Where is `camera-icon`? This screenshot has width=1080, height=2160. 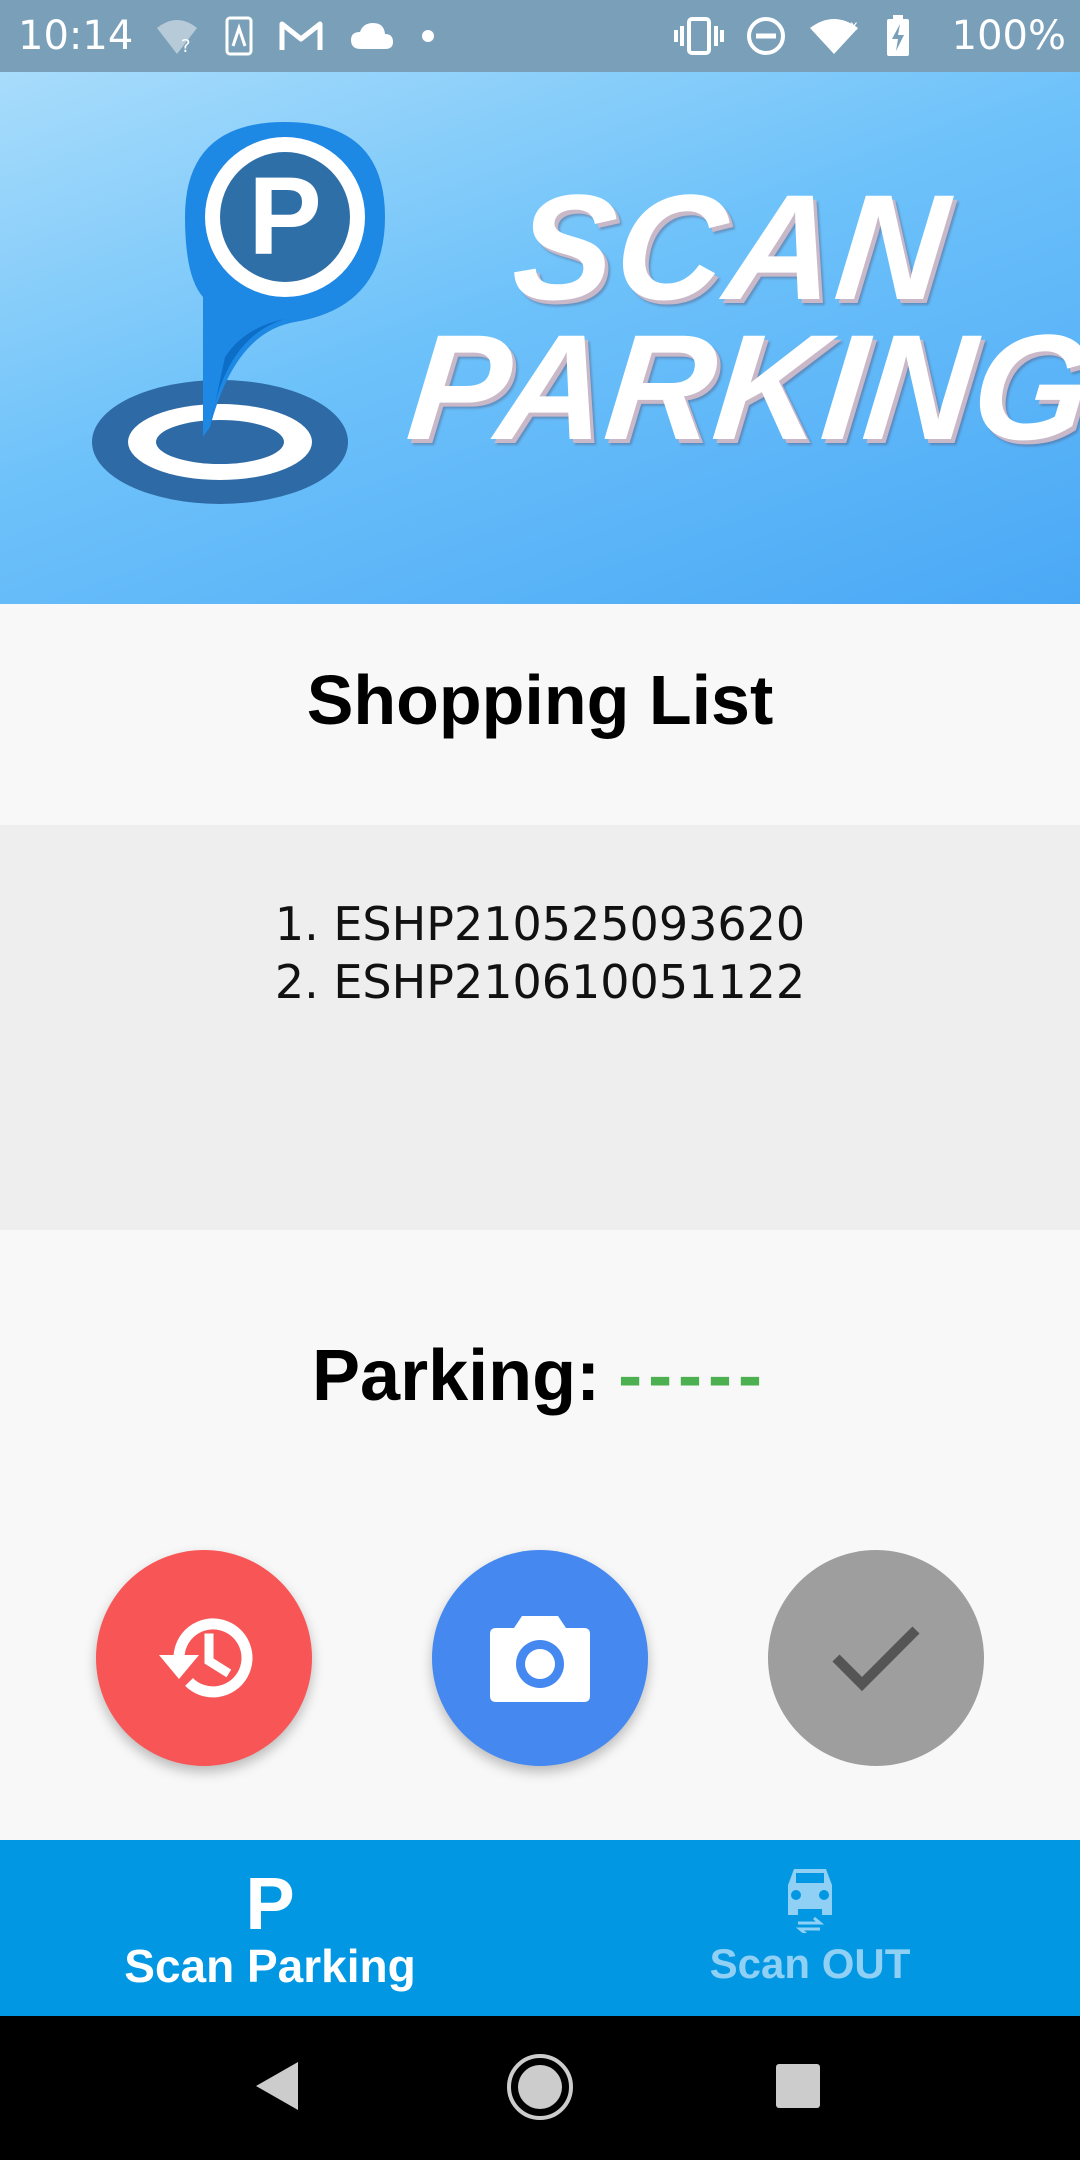 camera-icon is located at coordinates (540, 1659).